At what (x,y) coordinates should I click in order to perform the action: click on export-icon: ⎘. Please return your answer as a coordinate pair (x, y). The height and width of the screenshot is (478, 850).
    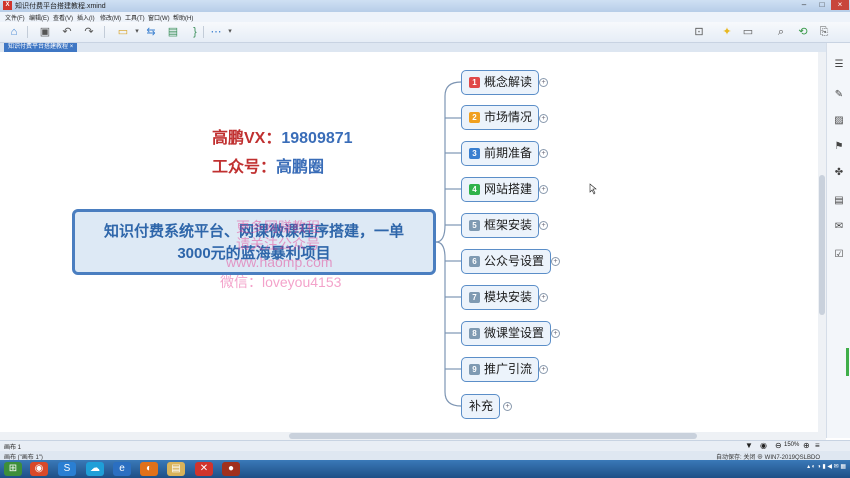
    Looking at the image, I should click on (824, 32).